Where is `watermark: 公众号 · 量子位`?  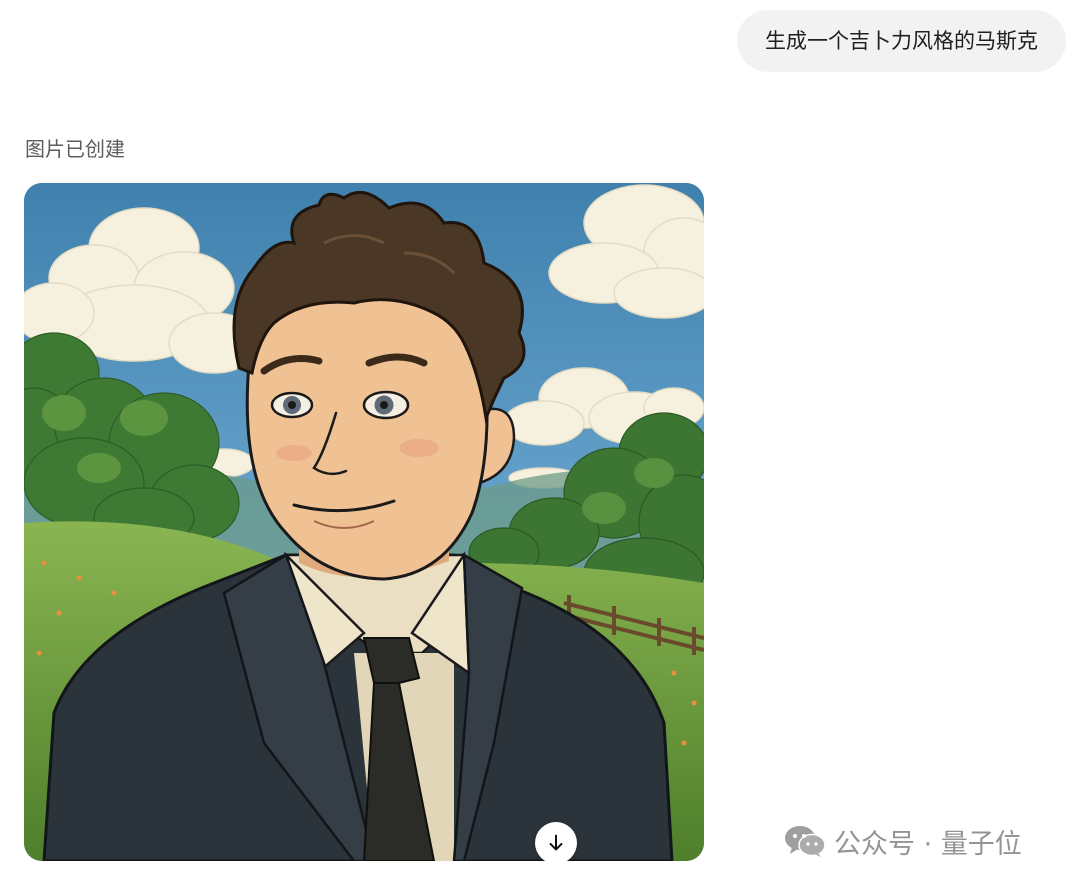 watermark: 公众号 · 量子位 is located at coordinates (903, 841).